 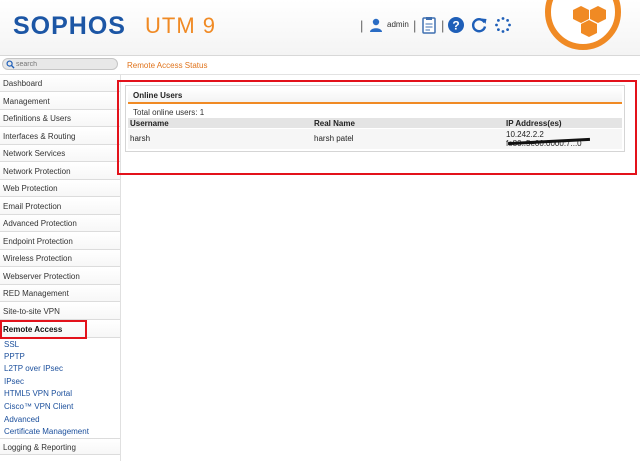 What do you see at coordinates (33, 368) in the screenshot?
I see `sidebar-subitem-l2tp-over-ipsec: L2TP over IPsec` at bounding box center [33, 368].